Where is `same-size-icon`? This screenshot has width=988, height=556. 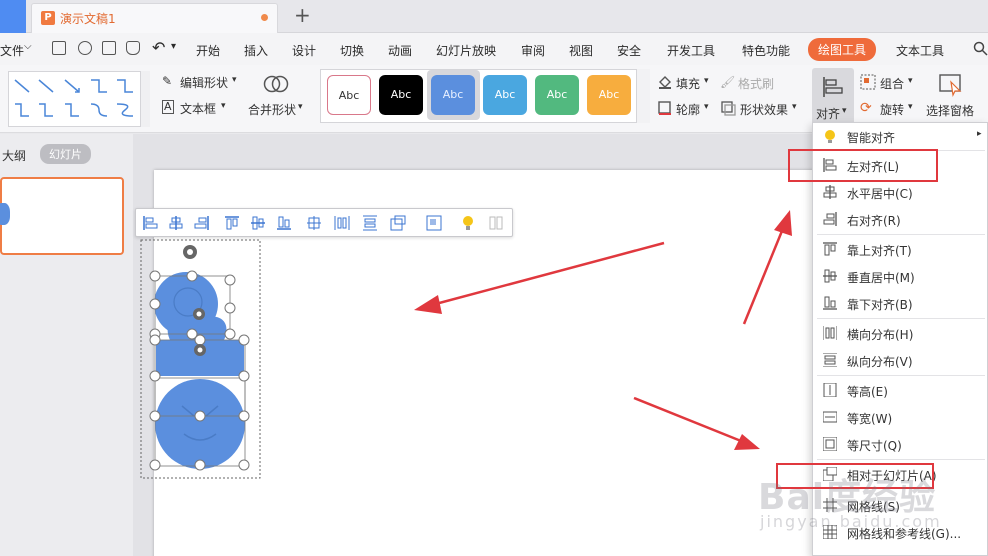 same-size-icon is located at coordinates (830, 444).